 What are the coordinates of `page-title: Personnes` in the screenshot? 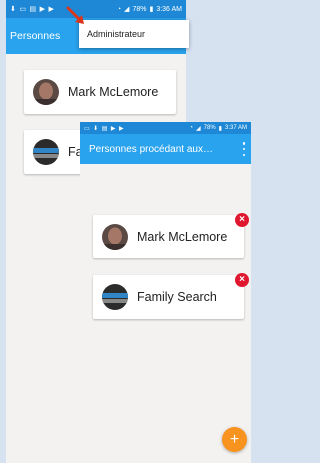 It's located at (35, 36).